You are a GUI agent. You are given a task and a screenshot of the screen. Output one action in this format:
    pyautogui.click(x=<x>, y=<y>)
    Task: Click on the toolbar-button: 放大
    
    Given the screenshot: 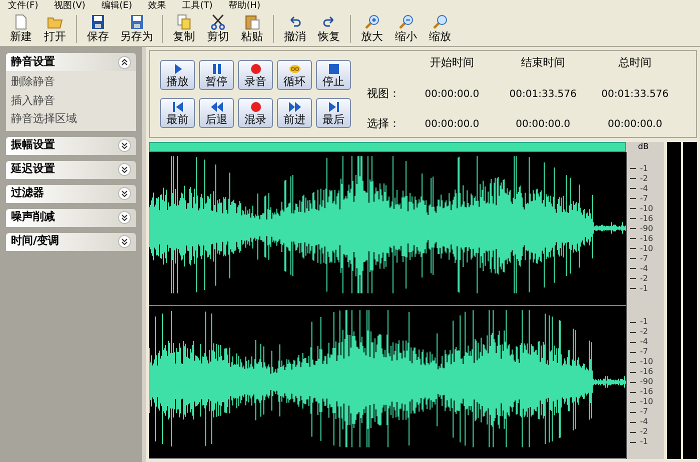 What is the action you would take?
    pyautogui.click(x=372, y=29)
    